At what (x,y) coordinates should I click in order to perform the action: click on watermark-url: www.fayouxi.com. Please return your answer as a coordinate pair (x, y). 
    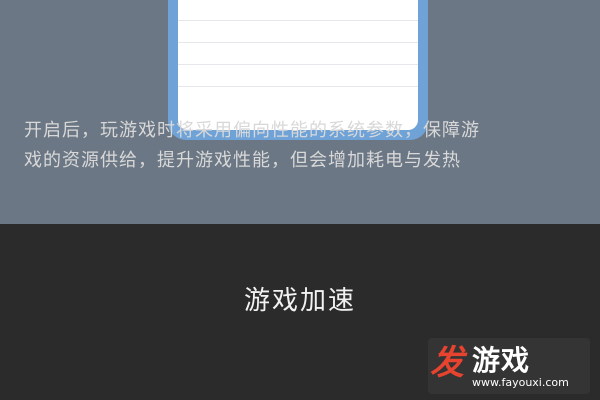
    Looking at the image, I should click on (520, 382).